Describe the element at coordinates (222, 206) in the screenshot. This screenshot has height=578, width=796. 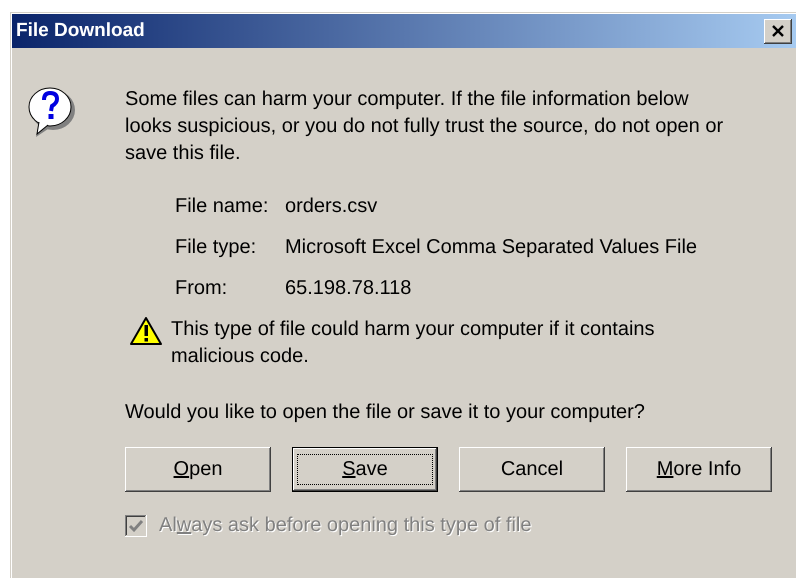
I see `field-label: File name:` at that location.